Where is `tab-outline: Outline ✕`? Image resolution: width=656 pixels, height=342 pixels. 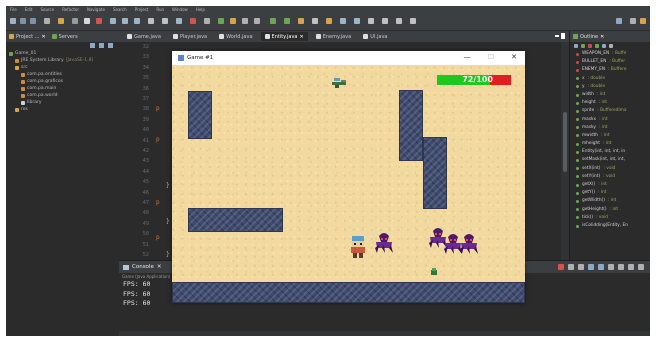 tab-outline: Outline ✕ is located at coordinates (610, 36).